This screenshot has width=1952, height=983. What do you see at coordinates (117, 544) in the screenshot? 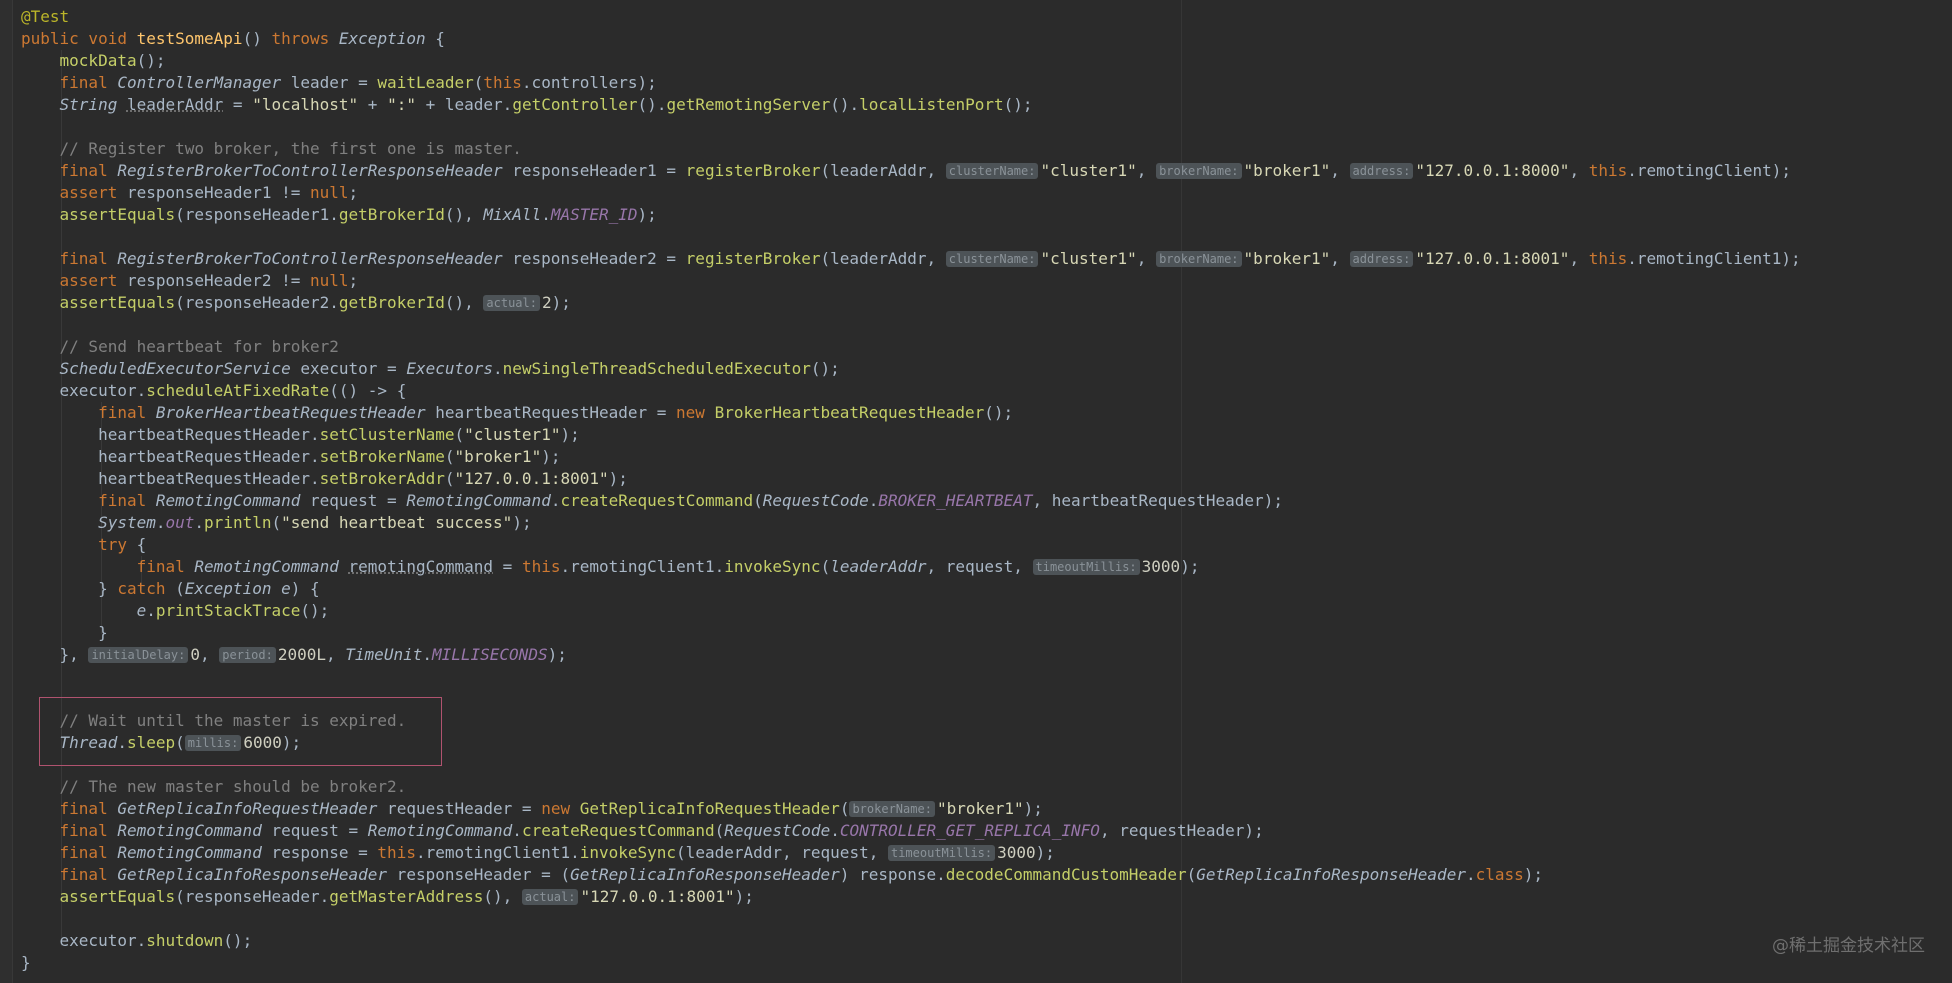
I see `code-token: try` at bounding box center [117, 544].